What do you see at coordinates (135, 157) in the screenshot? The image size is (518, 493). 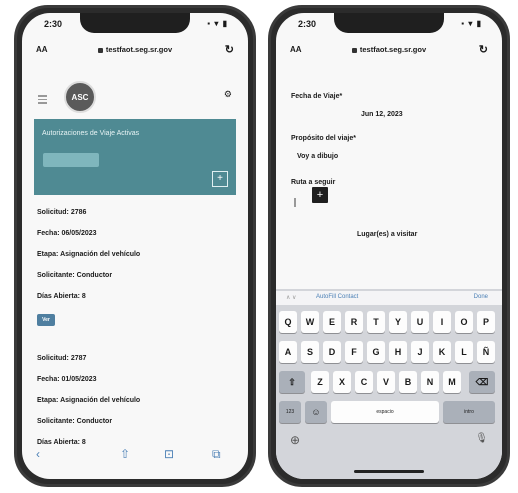 I see `banner: Autorizaciones de Viaje Activas +` at bounding box center [135, 157].